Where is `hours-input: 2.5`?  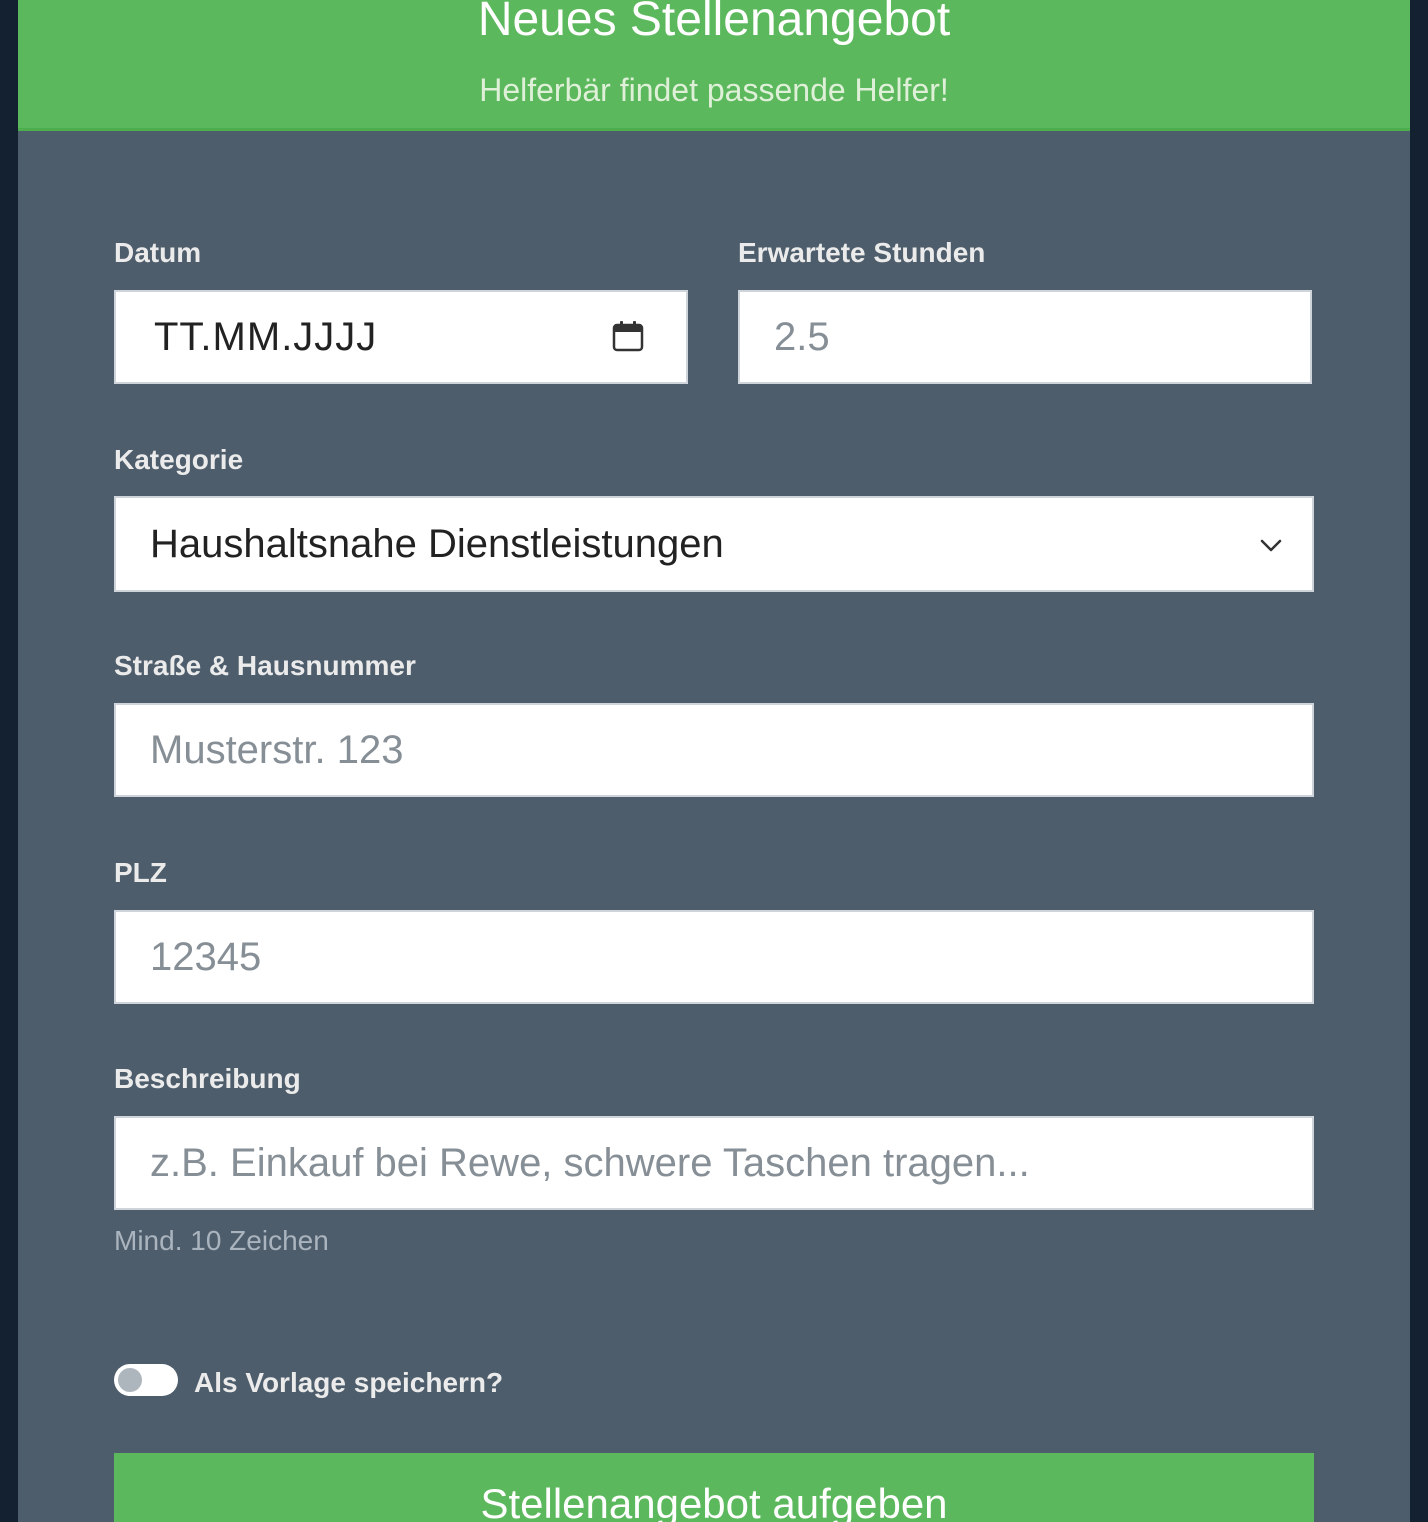
hours-input: 2.5 is located at coordinates (1025, 337).